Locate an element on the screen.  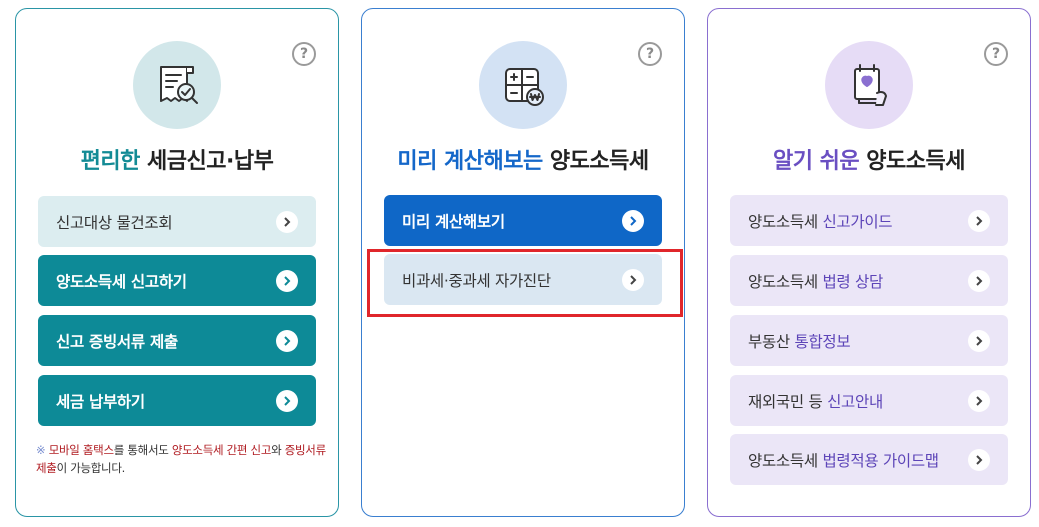
overseas-filing-guide-button: 재외국민 등 신고안내 is located at coordinates (869, 400).